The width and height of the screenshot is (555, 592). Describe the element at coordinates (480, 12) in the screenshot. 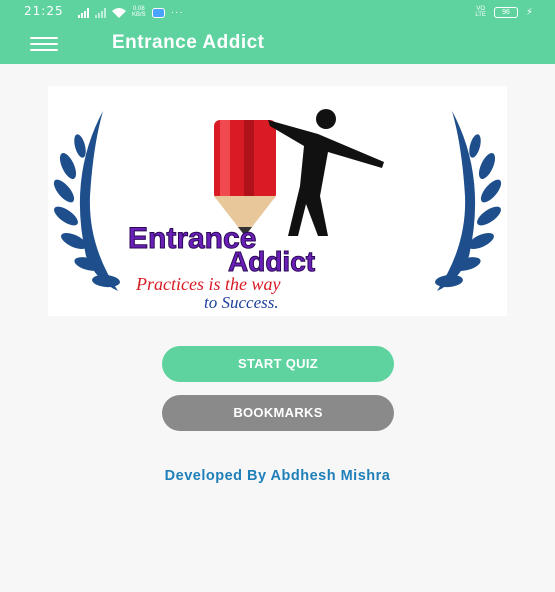

I see `volte-indicator: VO LTE` at that location.